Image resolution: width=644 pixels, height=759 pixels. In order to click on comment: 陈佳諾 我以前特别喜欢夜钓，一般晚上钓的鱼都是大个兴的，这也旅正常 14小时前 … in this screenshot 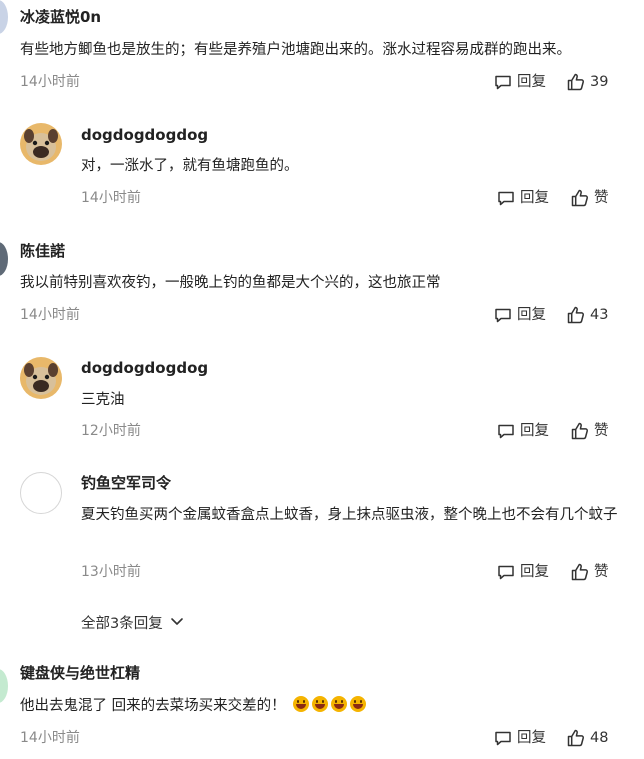, I will do `click(322, 284)`.